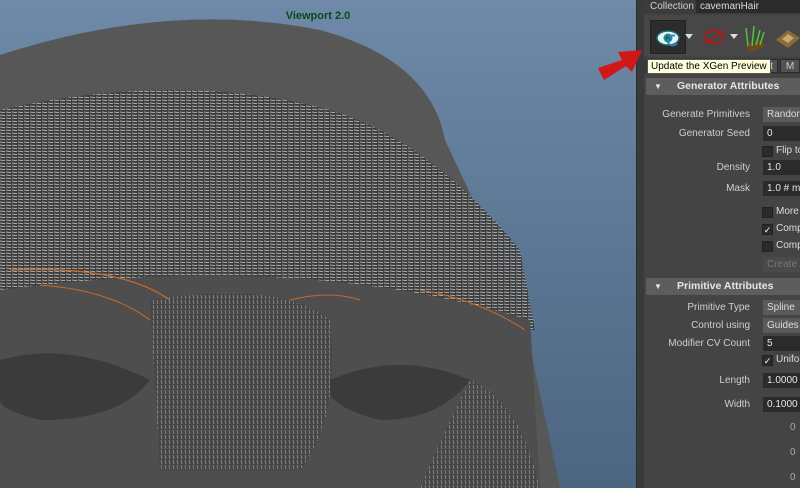 Image resolution: width=800 pixels, height=488 pixels. I want to click on primitive-type-label: Primitive Type, so click(718, 307).